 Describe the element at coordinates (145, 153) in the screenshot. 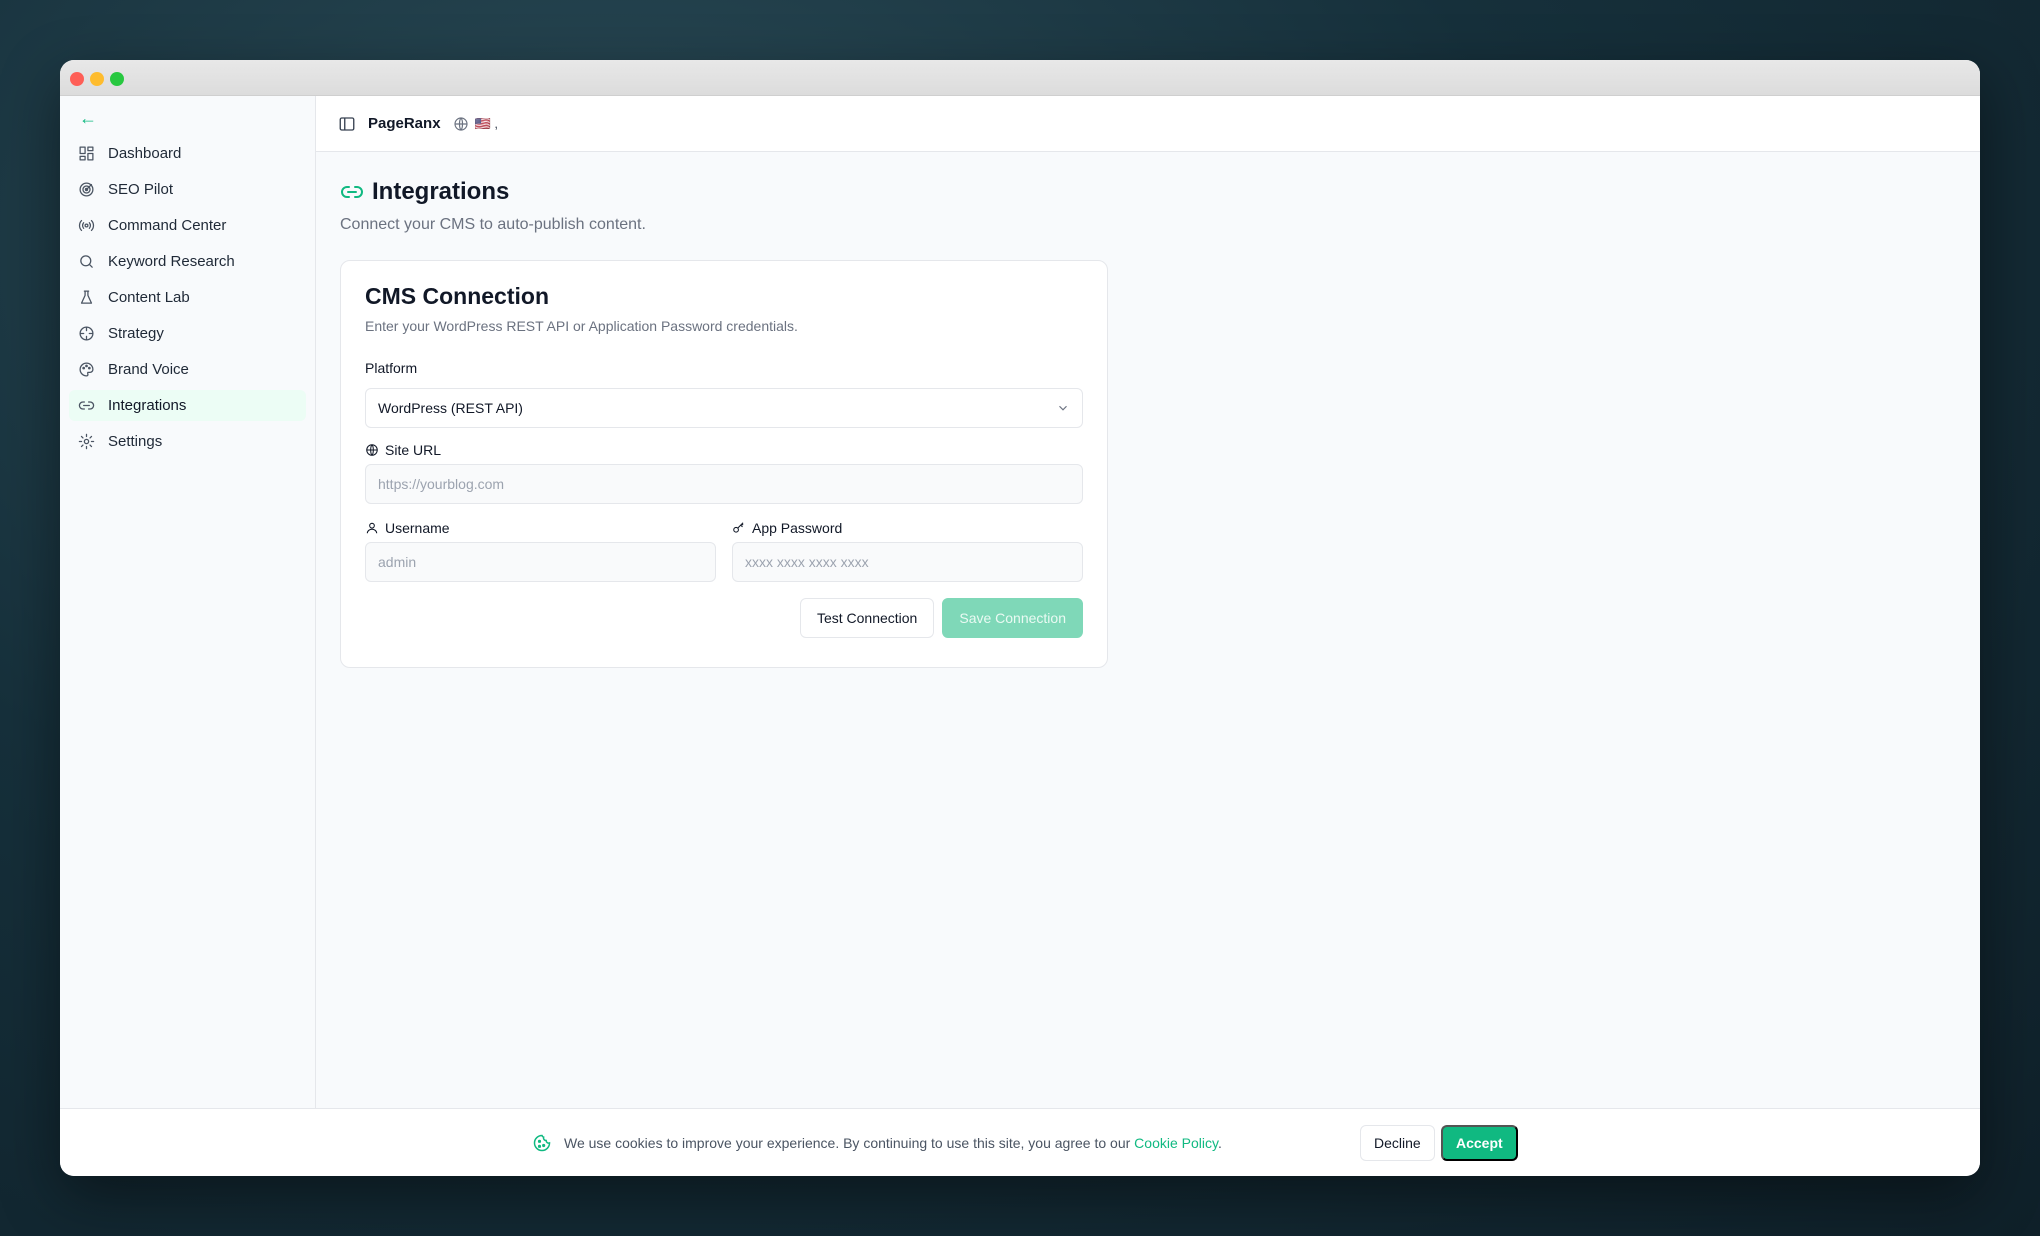

I see `sidebar-item-label: Dashboard` at that location.